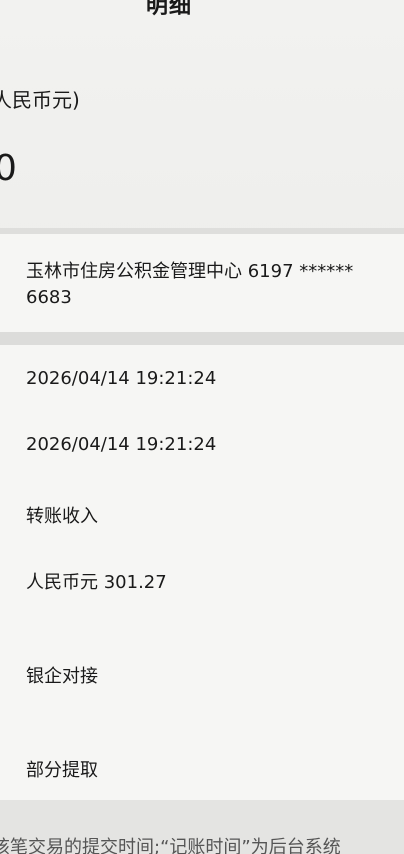 This screenshot has width=404, height=854. What do you see at coordinates (62, 516) in the screenshot?
I see `transaction-type-value: 转账收入` at bounding box center [62, 516].